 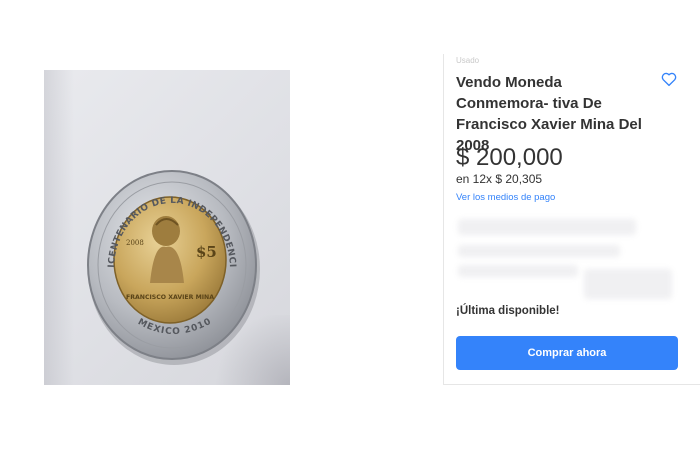 I want to click on condition-label: Usado, so click(x=468, y=60).